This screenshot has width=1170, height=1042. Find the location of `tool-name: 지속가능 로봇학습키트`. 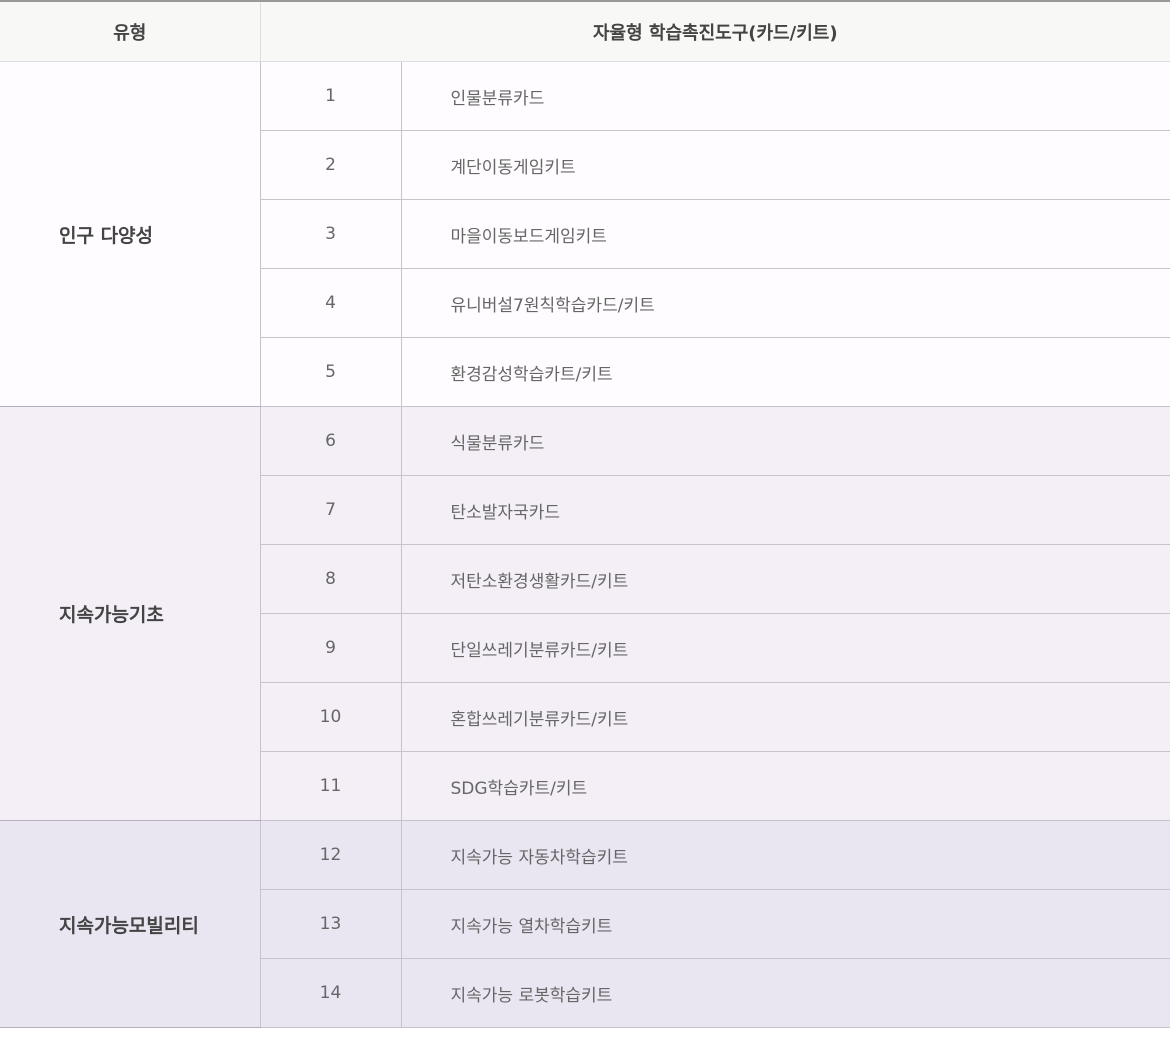

tool-name: 지속가능 로봇학습키트 is located at coordinates (785, 993).